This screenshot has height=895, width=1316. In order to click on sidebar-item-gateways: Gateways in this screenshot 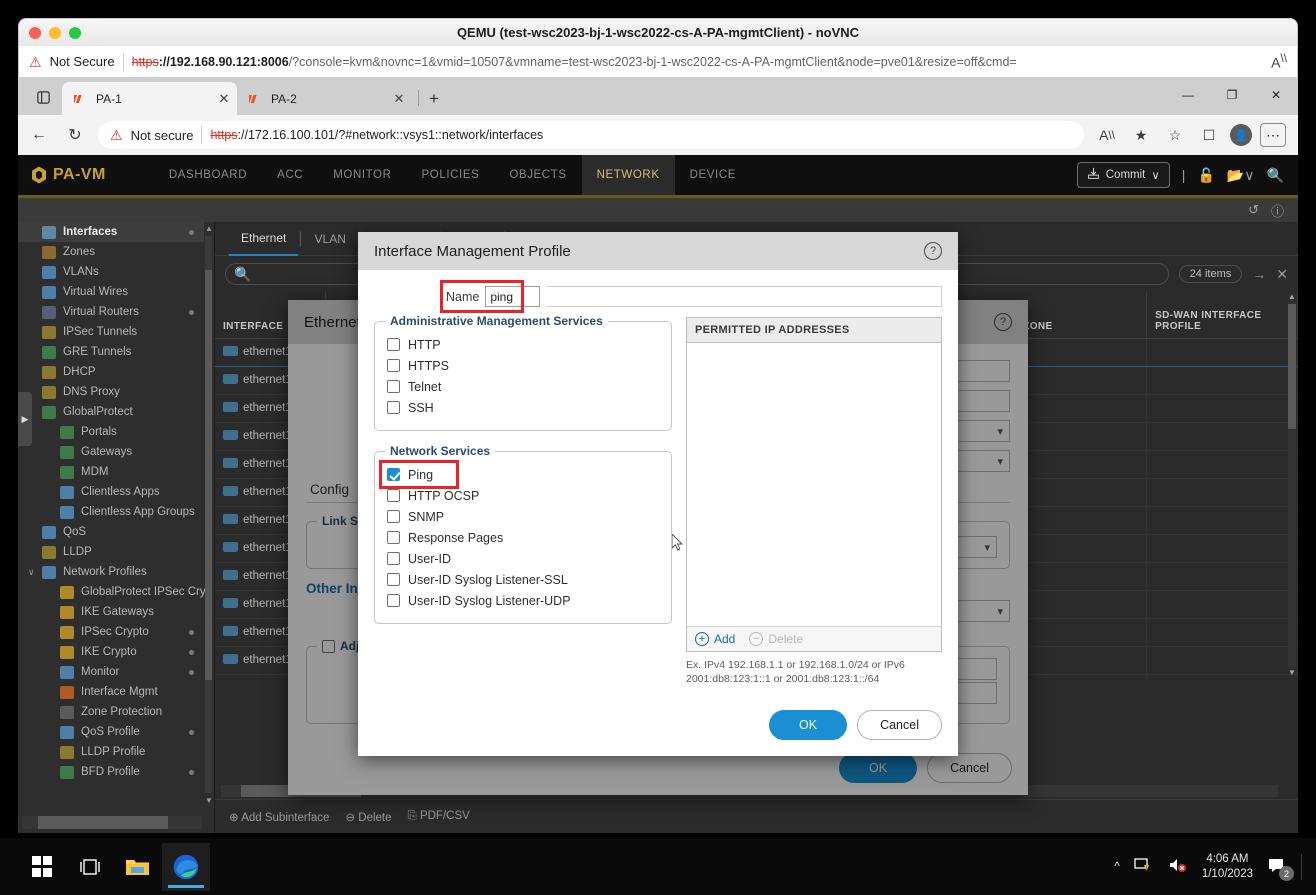, I will do `click(111, 452)`.